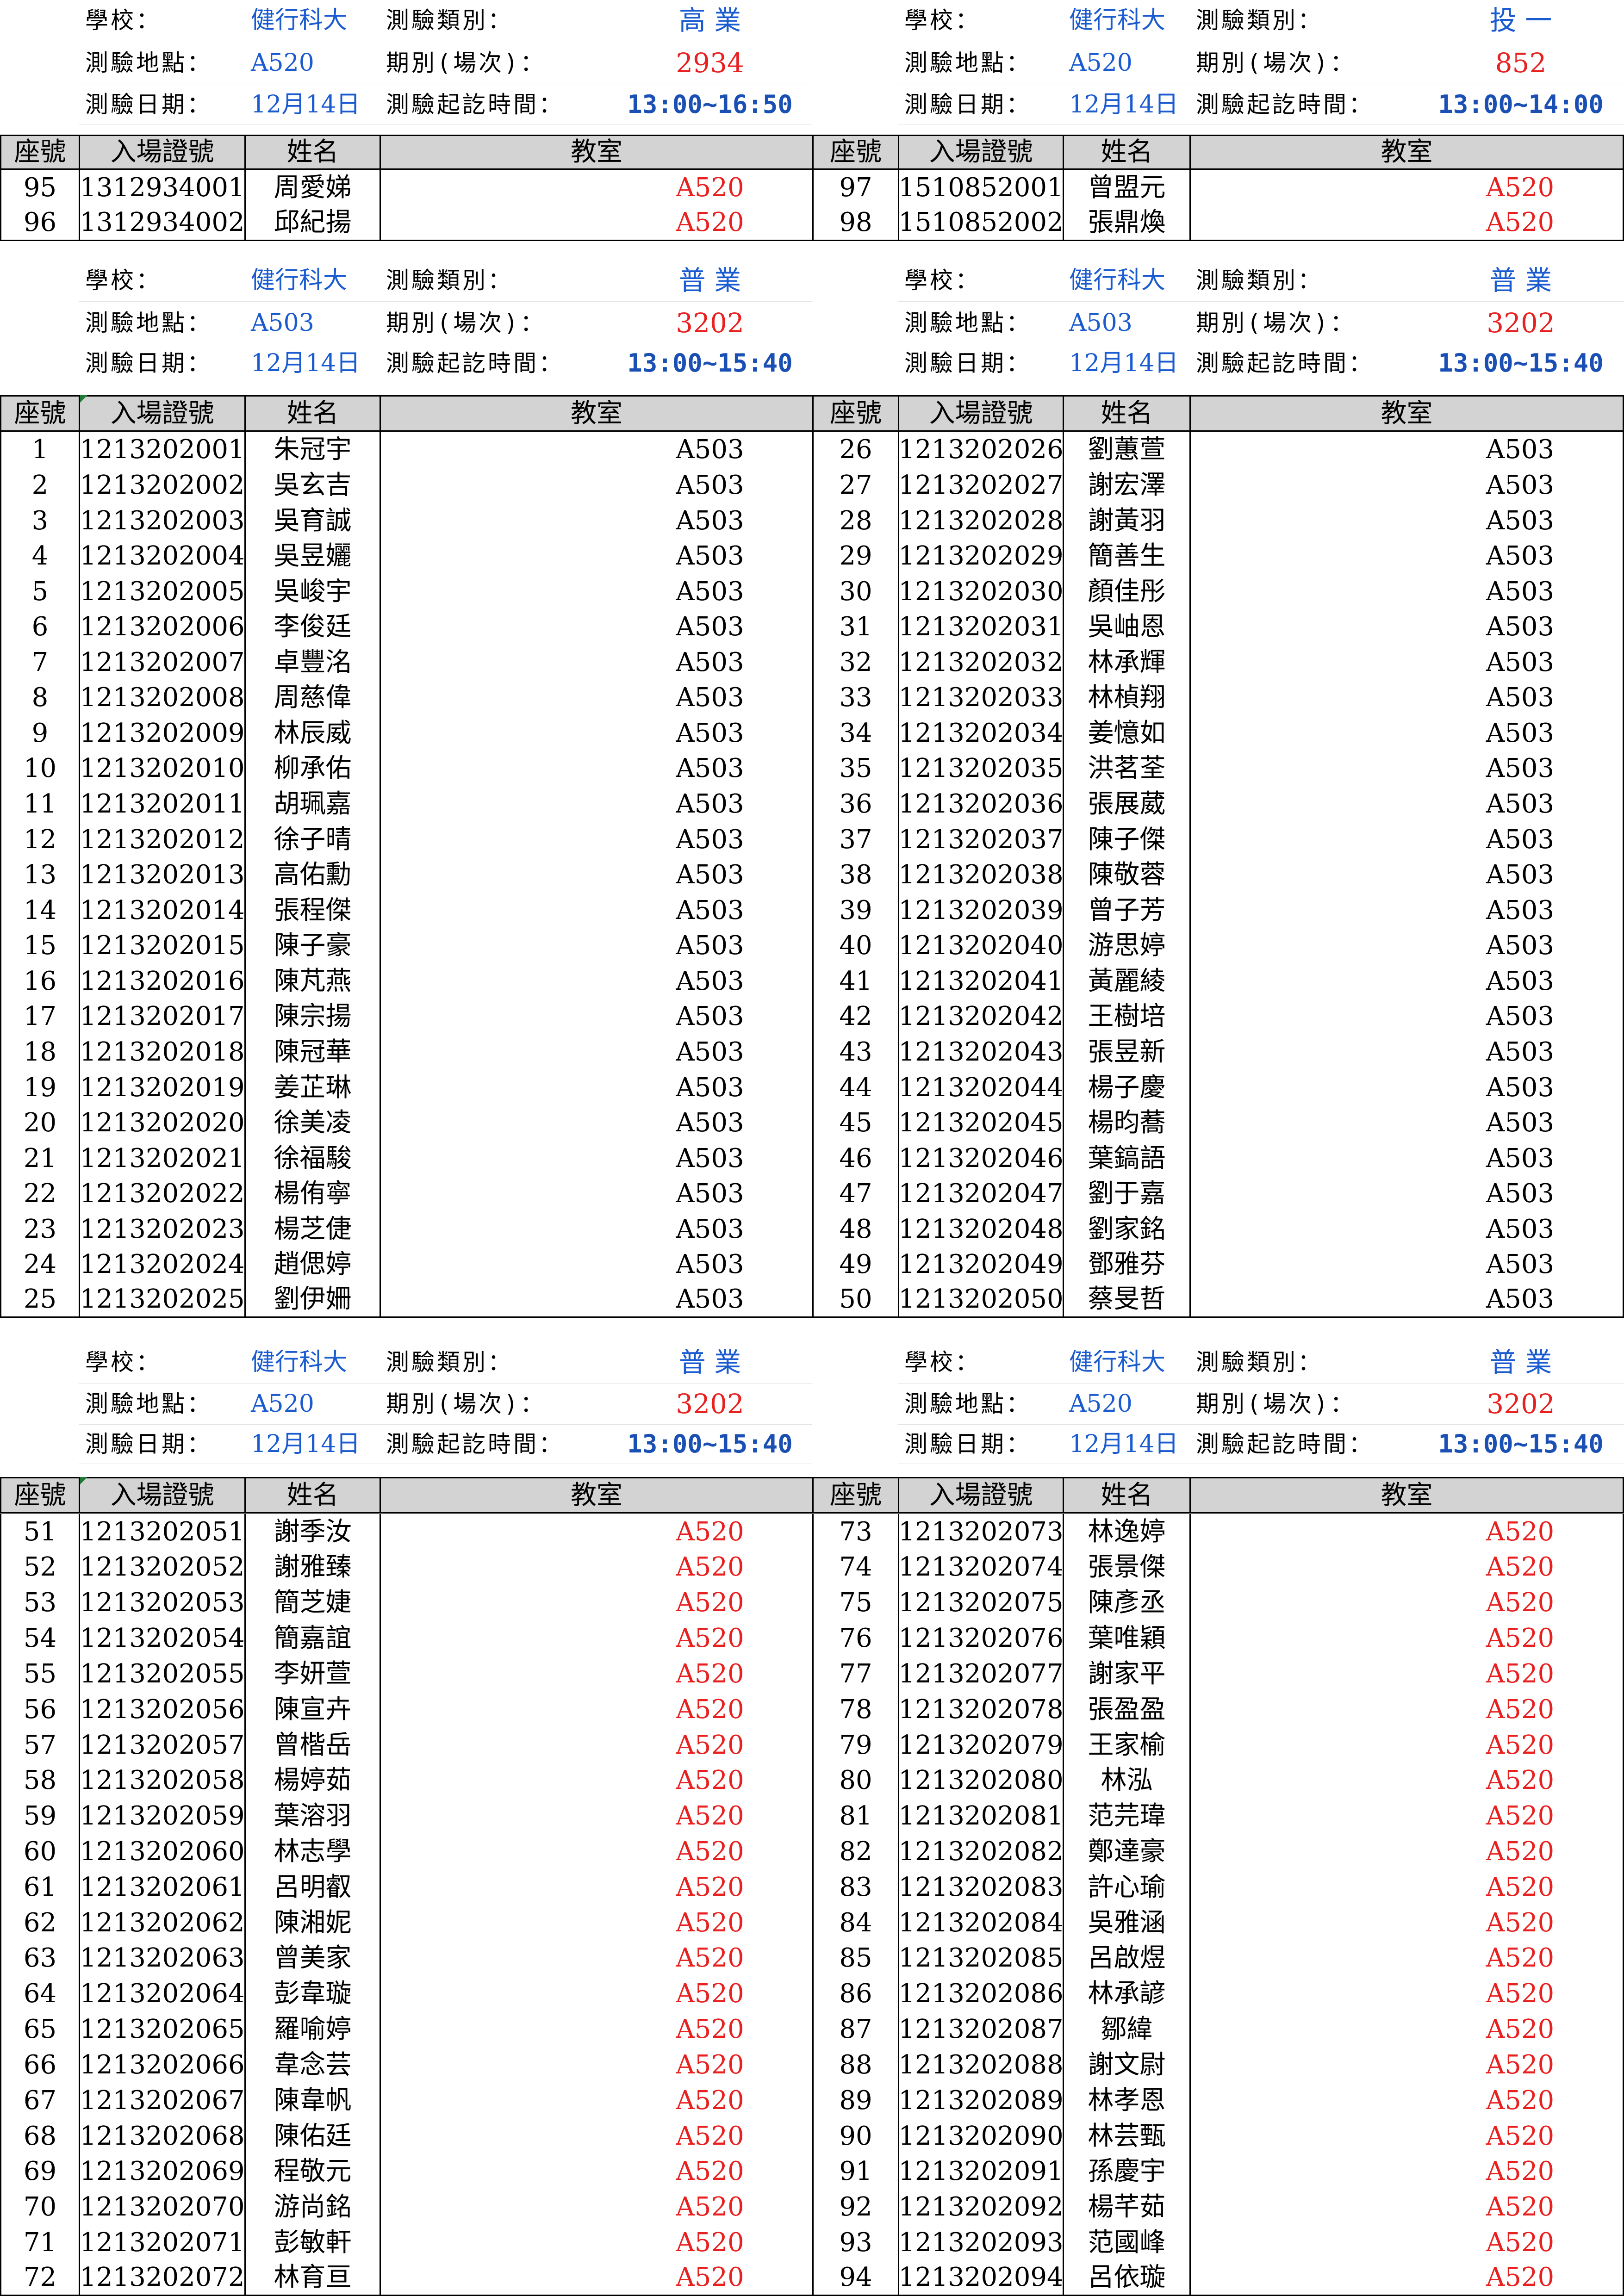  Describe the element at coordinates (980, 1780) in the screenshot. I see `admission-number: 1213202080` at that location.